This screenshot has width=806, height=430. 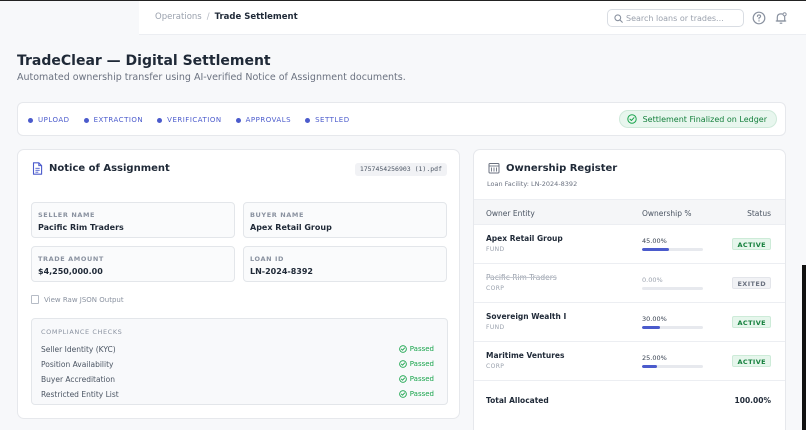 What do you see at coordinates (194, 120) in the screenshot?
I see `step-label: VERIFICATION` at bounding box center [194, 120].